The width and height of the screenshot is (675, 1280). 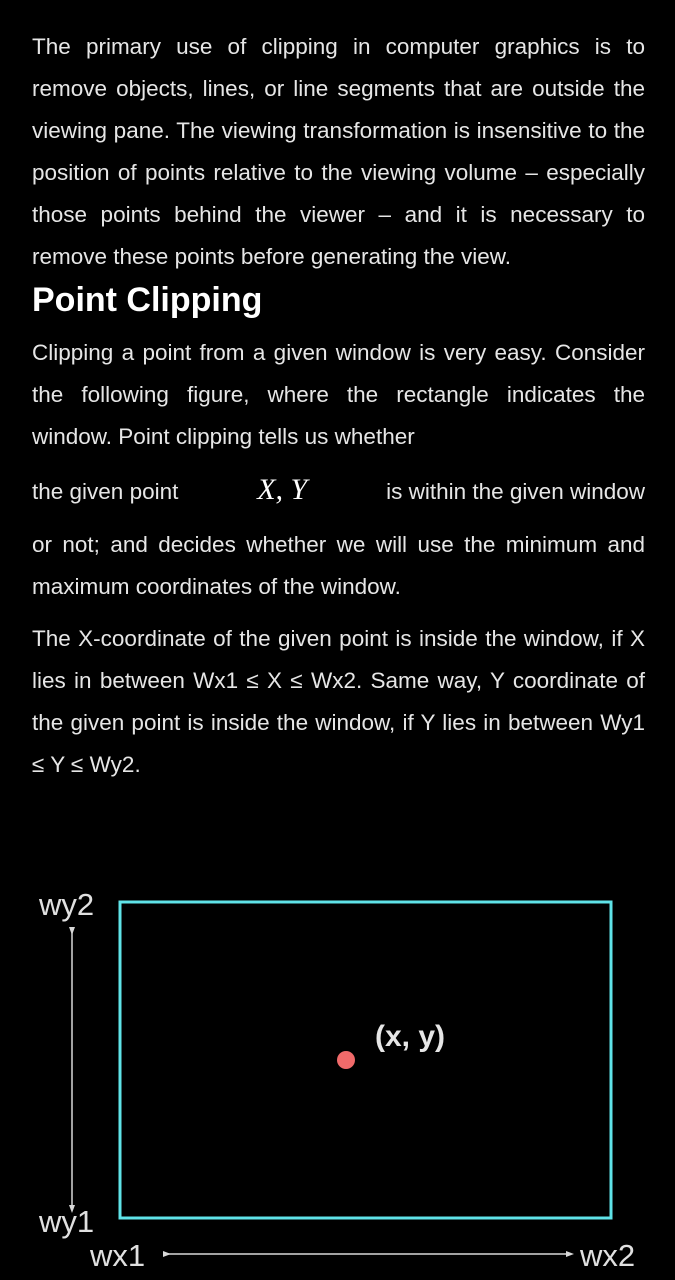 What do you see at coordinates (608, 1255) in the screenshot?
I see `wx2-label: wx2` at bounding box center [608, 1255].